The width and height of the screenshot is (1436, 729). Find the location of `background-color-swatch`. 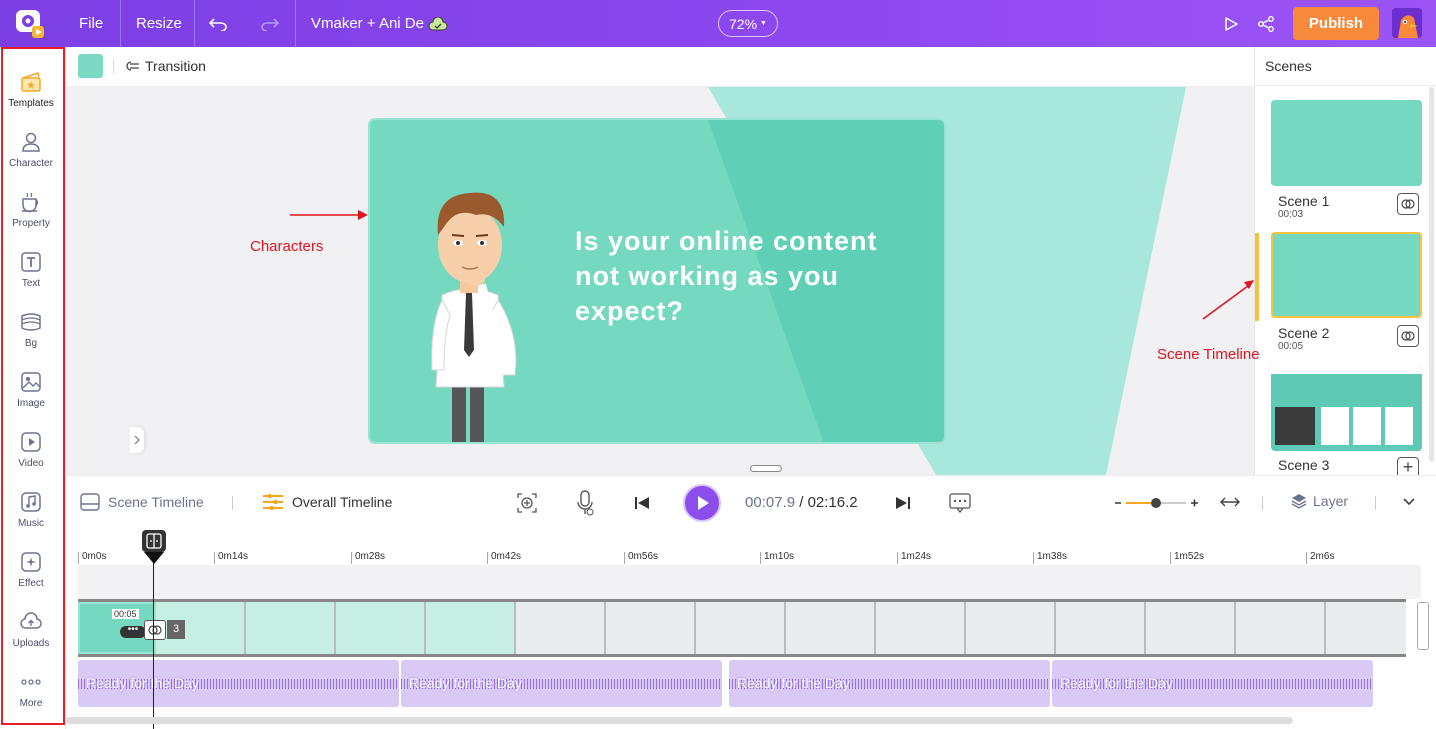

background-color-swatch is located at coordinates (90, 66).